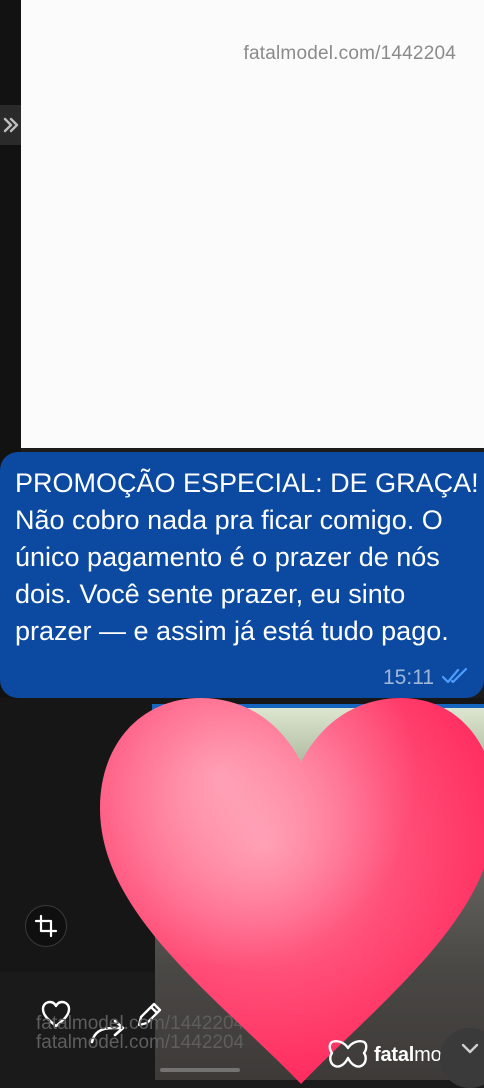 This screenshot has height=1088, width=484. Describe the element at coordinates (394, 1054) in the screenshot. I see `brand-name-bold: fatal` at that location.